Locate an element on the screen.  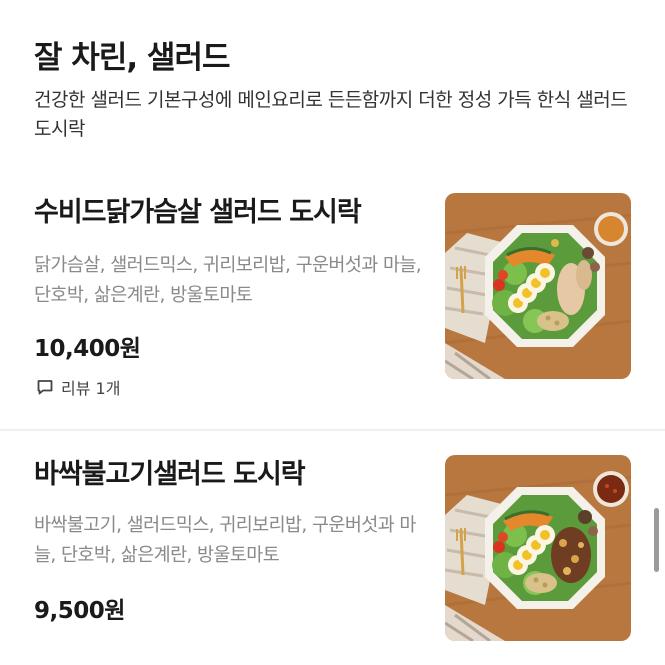
menu-item-price: 10,400원 is located at coordinates (87, 349).